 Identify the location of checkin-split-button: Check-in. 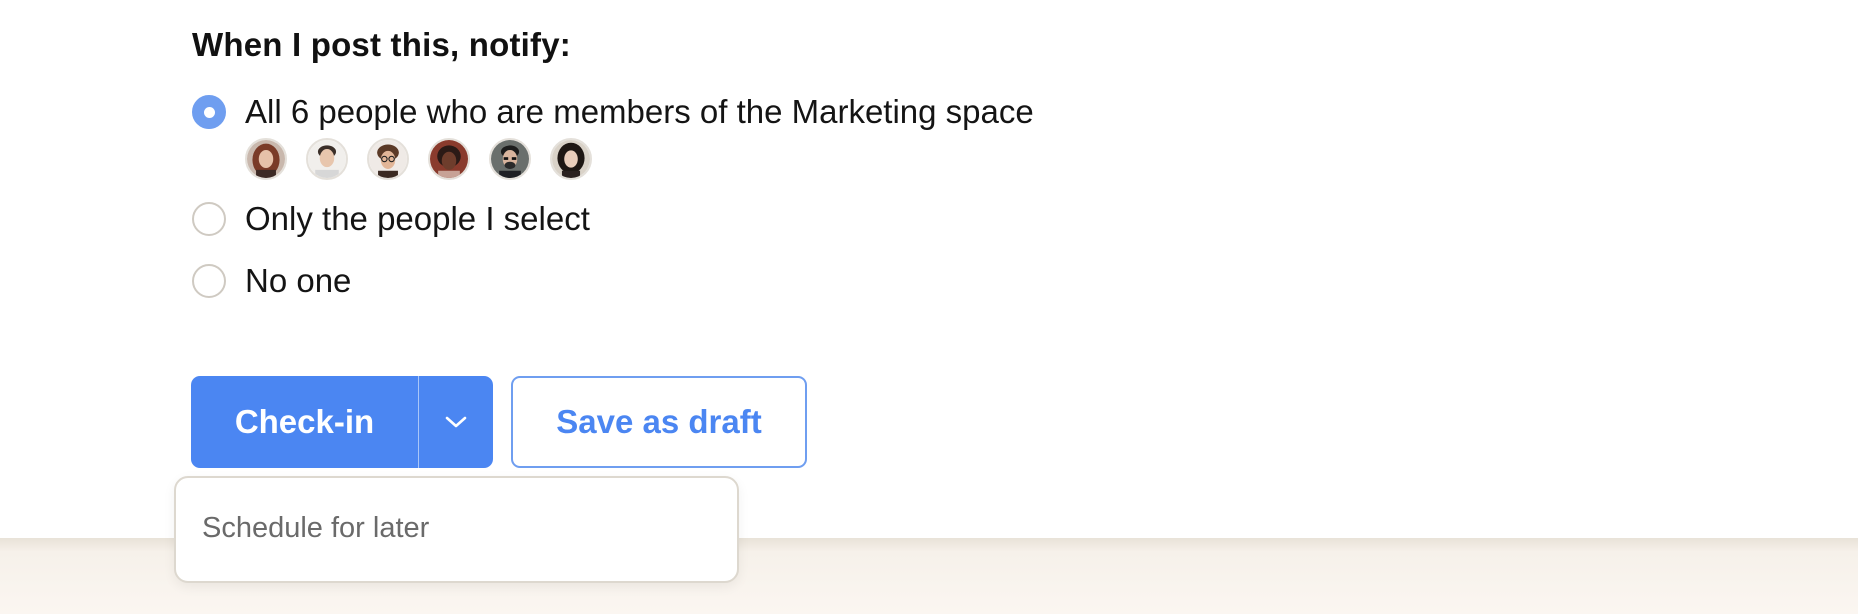
(342, 422).